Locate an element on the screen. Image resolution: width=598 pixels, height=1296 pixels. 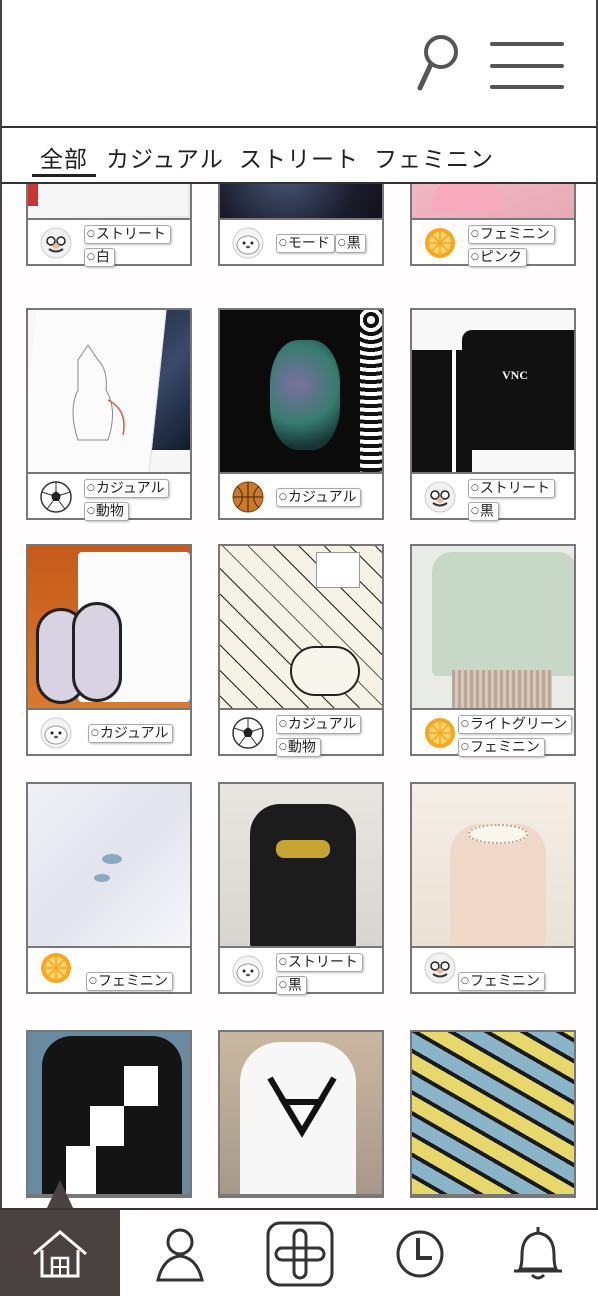
search-button is located at coordinates (439, 62).